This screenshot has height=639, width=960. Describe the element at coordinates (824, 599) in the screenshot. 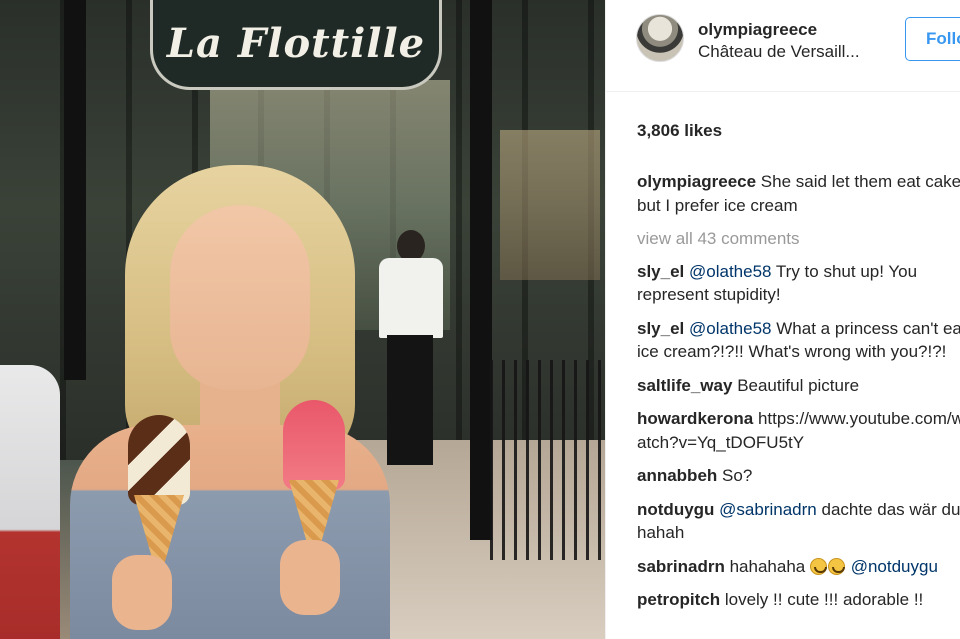

I see `comment-text: lovely !! cute !!! adorable !!` at that location.